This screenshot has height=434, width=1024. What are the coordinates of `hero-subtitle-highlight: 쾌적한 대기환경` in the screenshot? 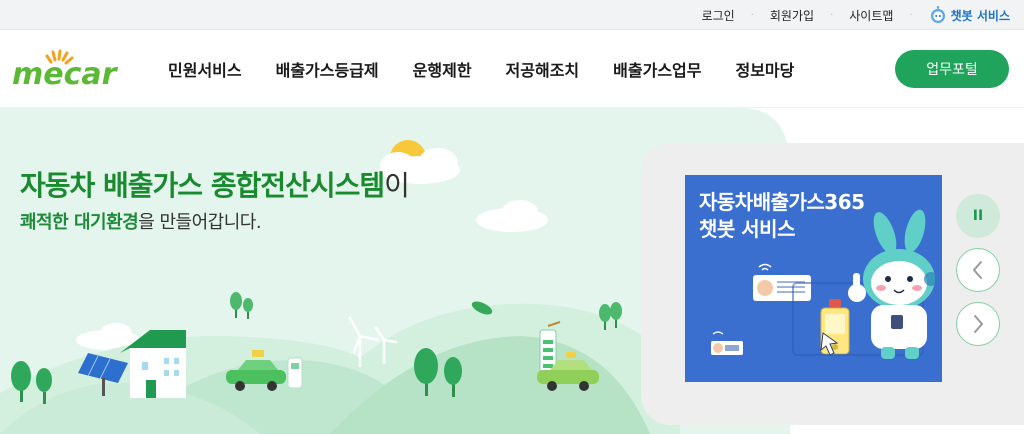 It's located at (79, 222).